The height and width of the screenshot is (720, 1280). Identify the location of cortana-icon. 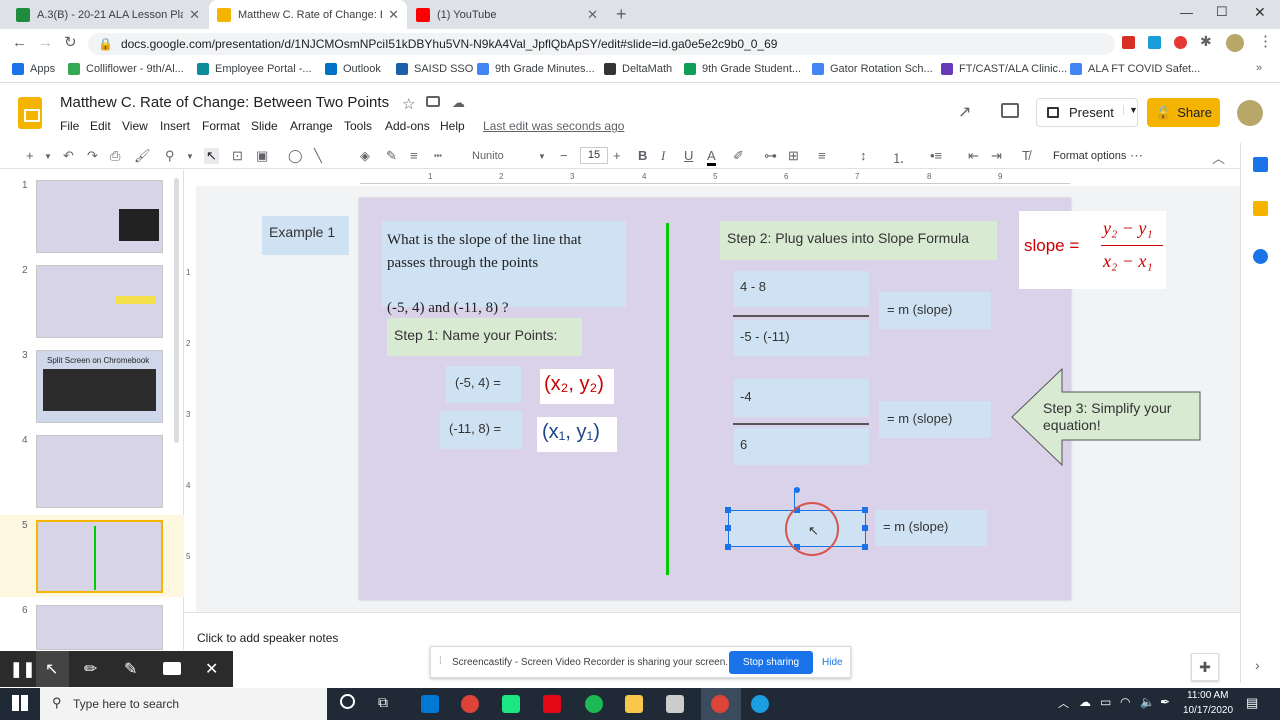
(347, 701).